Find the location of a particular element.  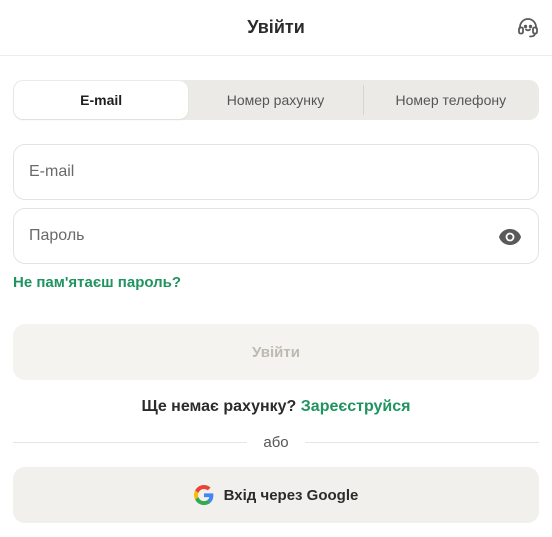

login-button: Увійти is located at coordinates (276, 352).